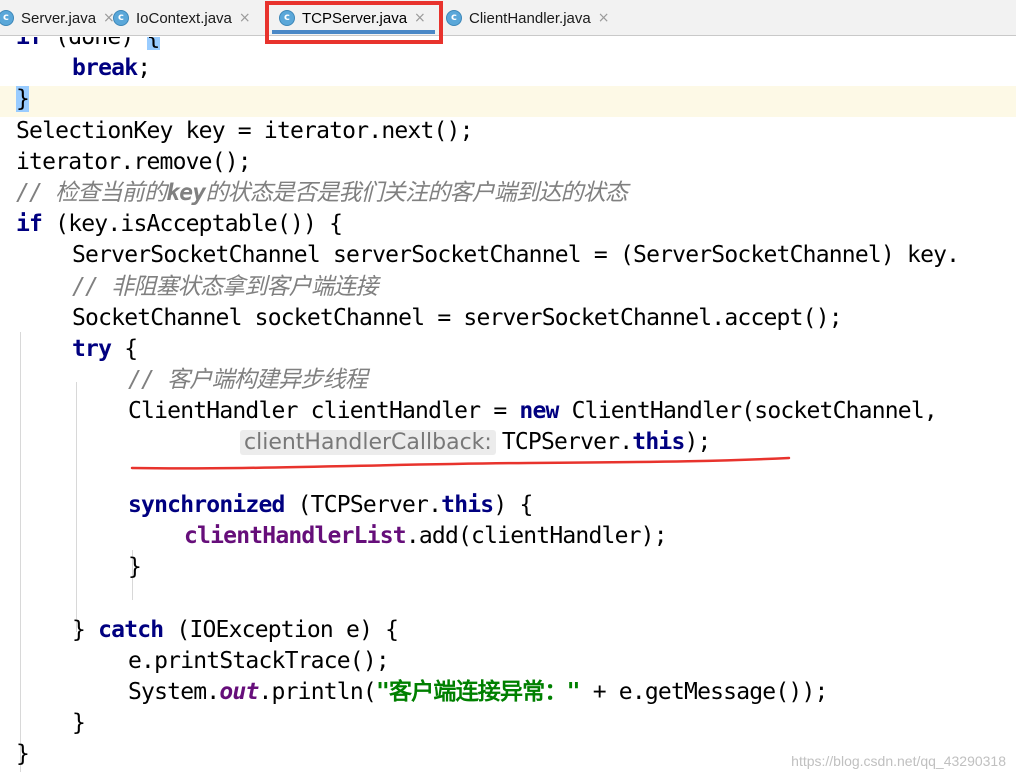  I want to click on tab-label: ClientHandler.java, so click(530, 18).